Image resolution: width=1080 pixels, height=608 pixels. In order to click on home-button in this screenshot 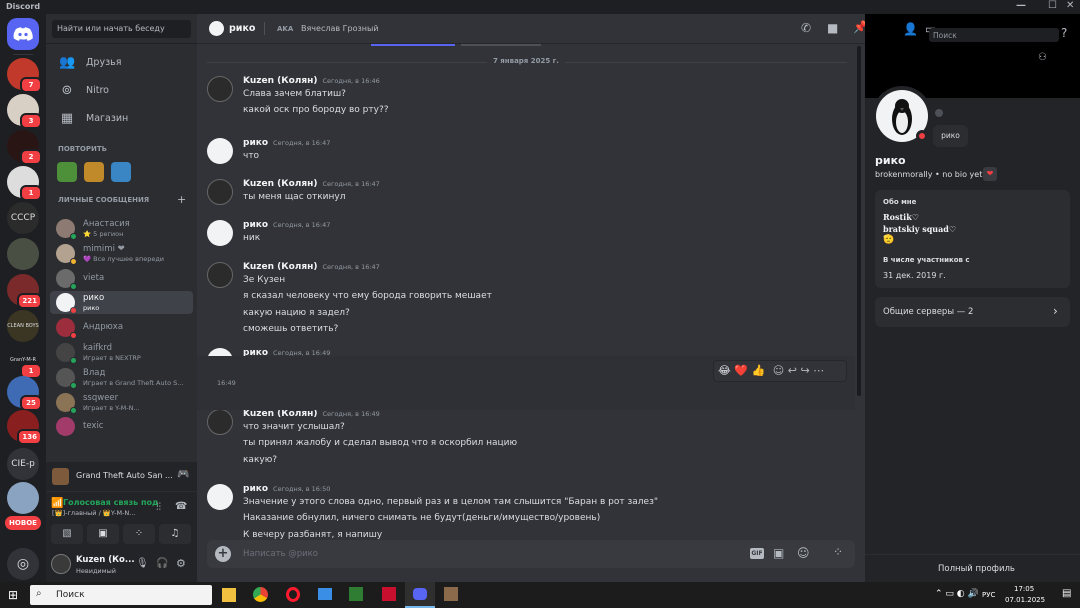, I will do `click(23, 34)`.